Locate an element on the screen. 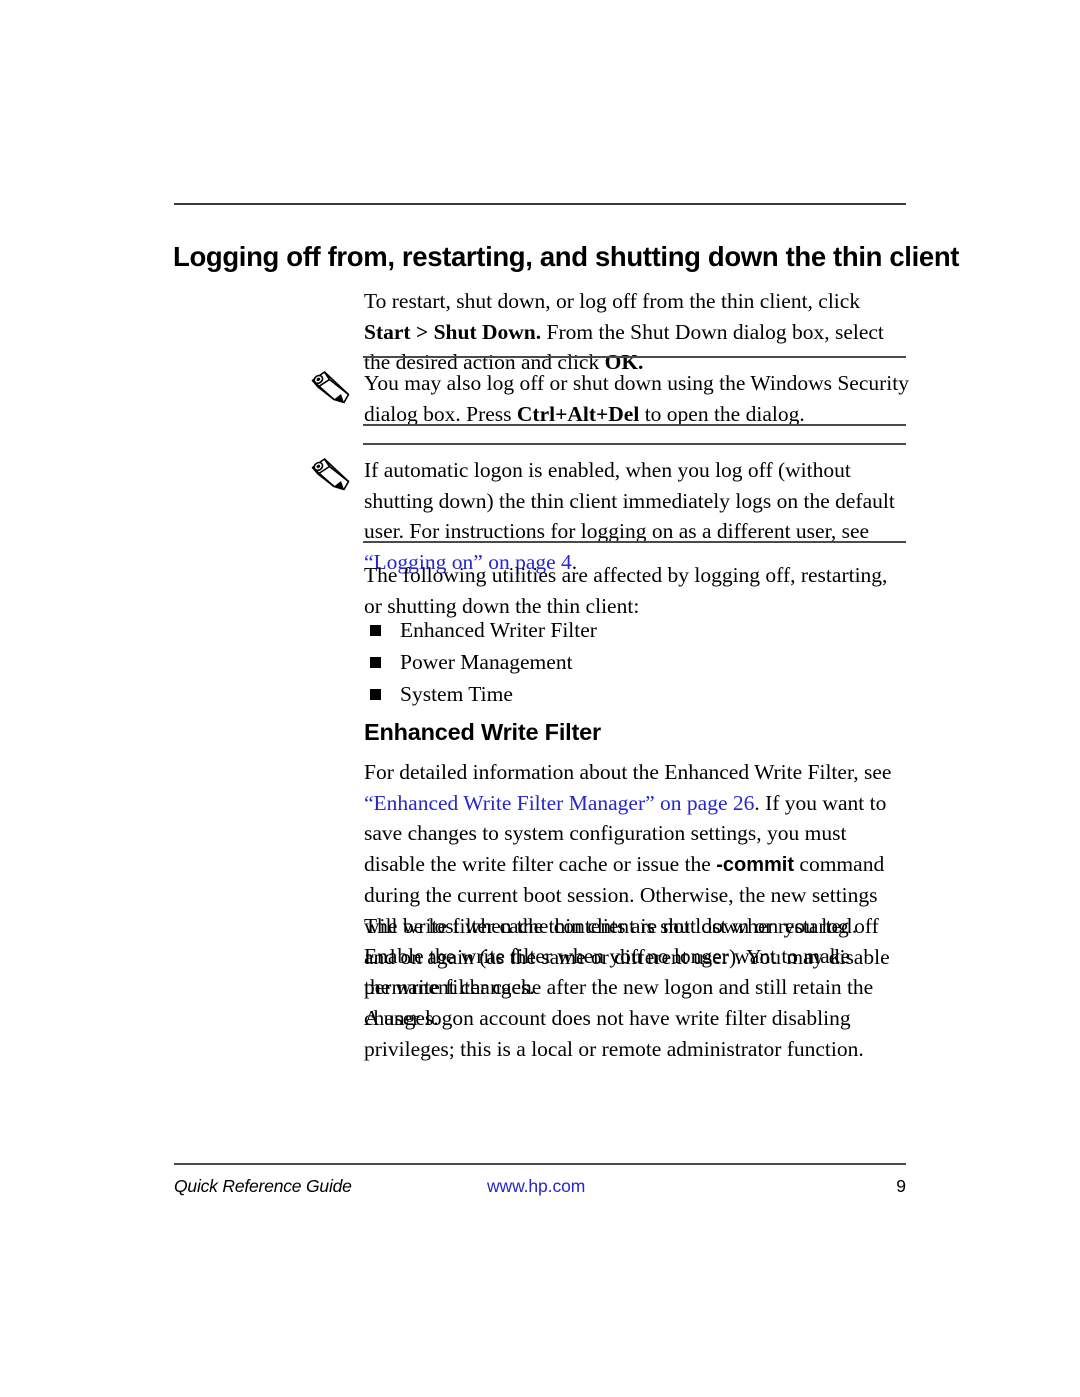  list-item-label: Enhanced Writer Filter is located at coordinates (498, 630).